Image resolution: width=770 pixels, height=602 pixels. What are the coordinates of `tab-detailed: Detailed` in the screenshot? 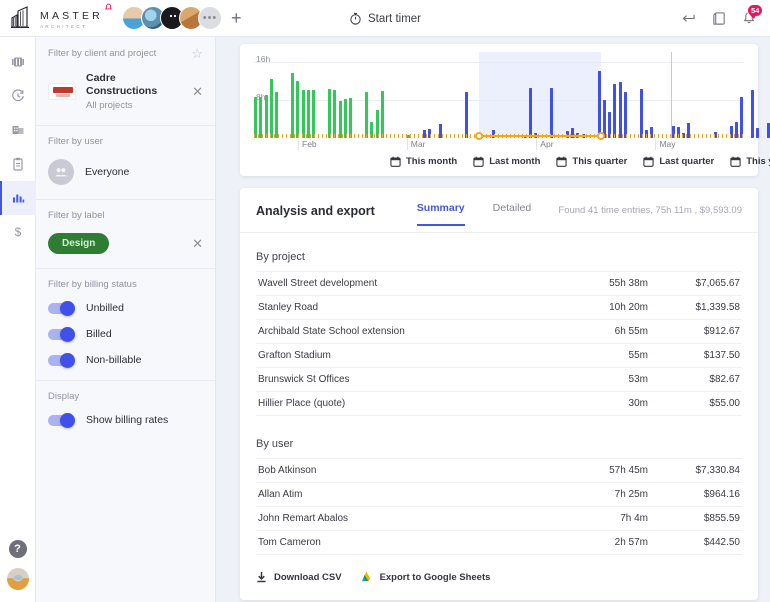 It's located at (512, 214).